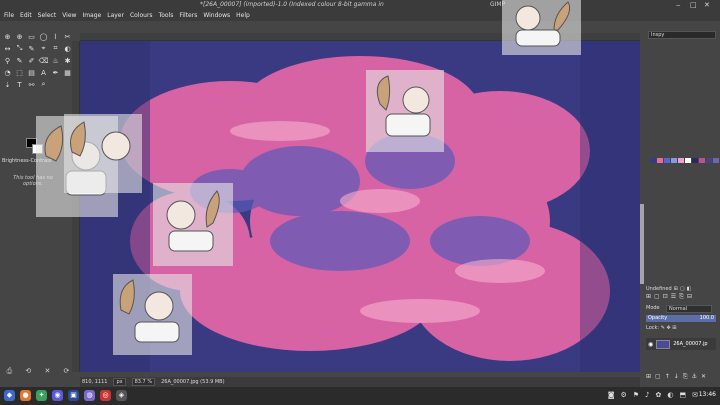 The width and height of the screenshot is (720, 405). What do you see at coordinates (57, 395) in the screenshot?
I see `taskbar-app-icon: ◉` at bounding box center [57, 395].